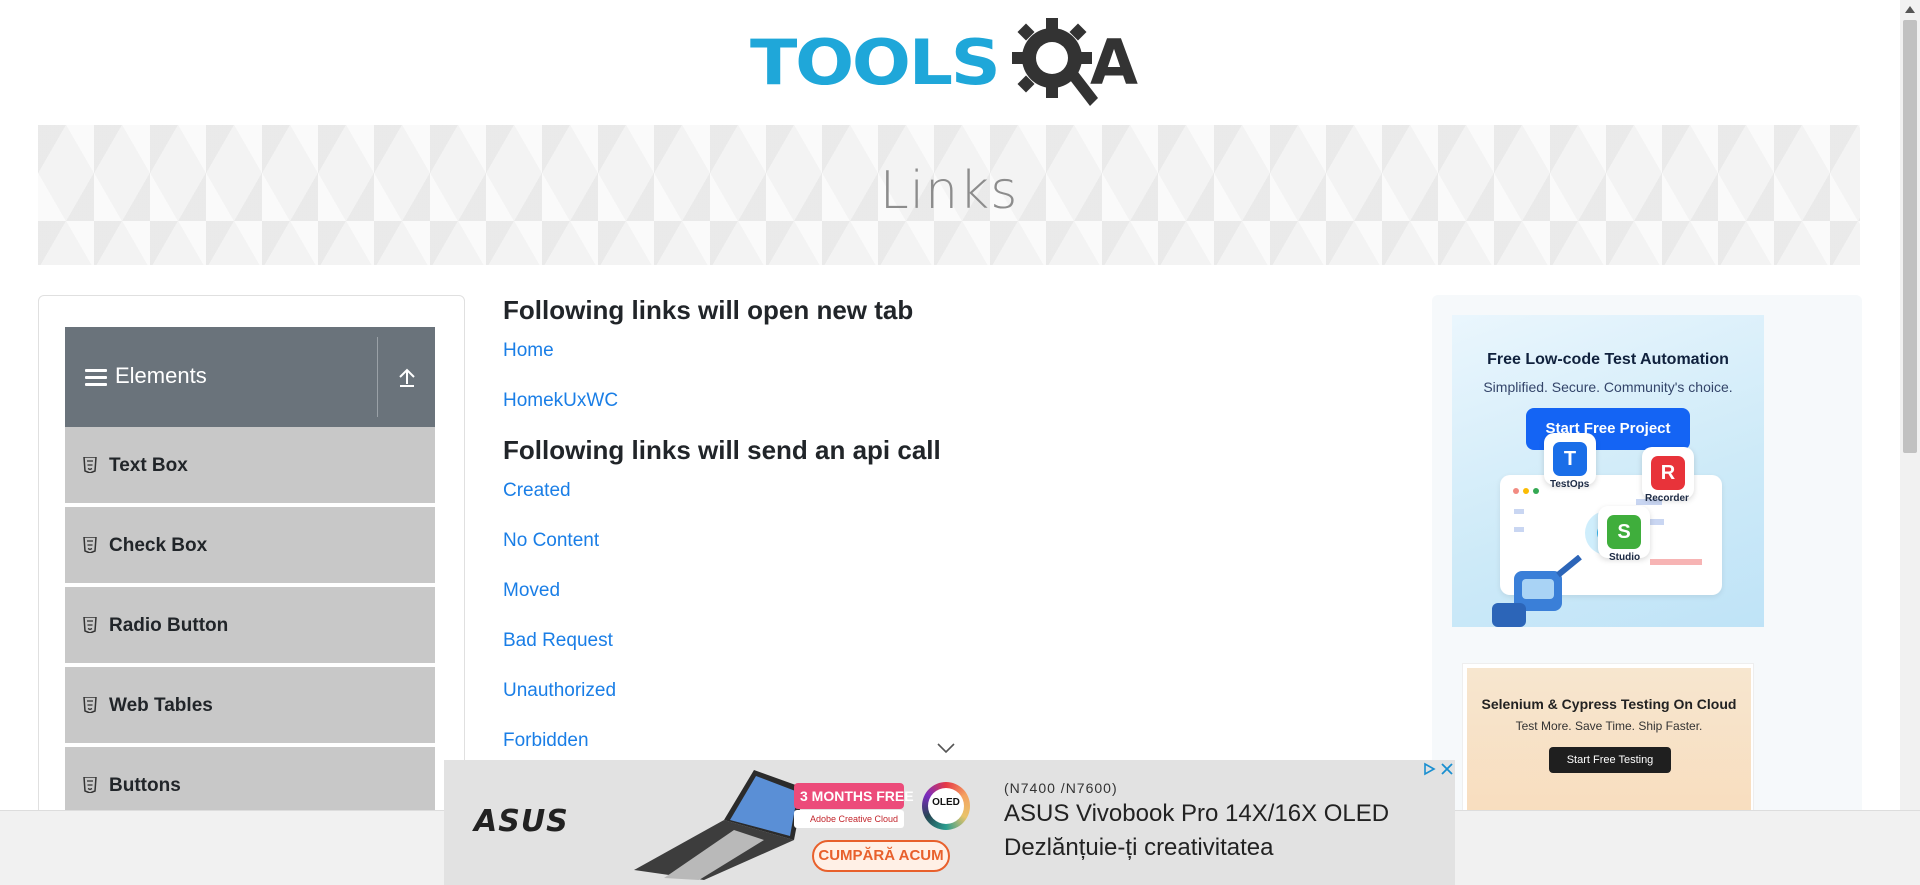 The height and width of the screenshot is (885, 1920). What do you see at coordinates (250, 466) in the screenshot?
I see `sidebar-item-text-box: Text Box` at bounding box center [250, 466].